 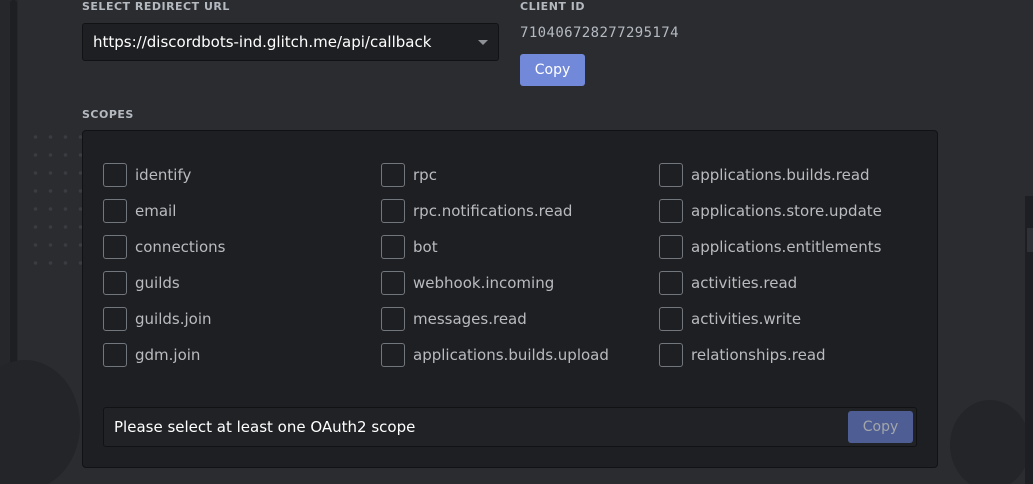 I want to click on copy-url-button: Copy, so click(x=880, y=427).